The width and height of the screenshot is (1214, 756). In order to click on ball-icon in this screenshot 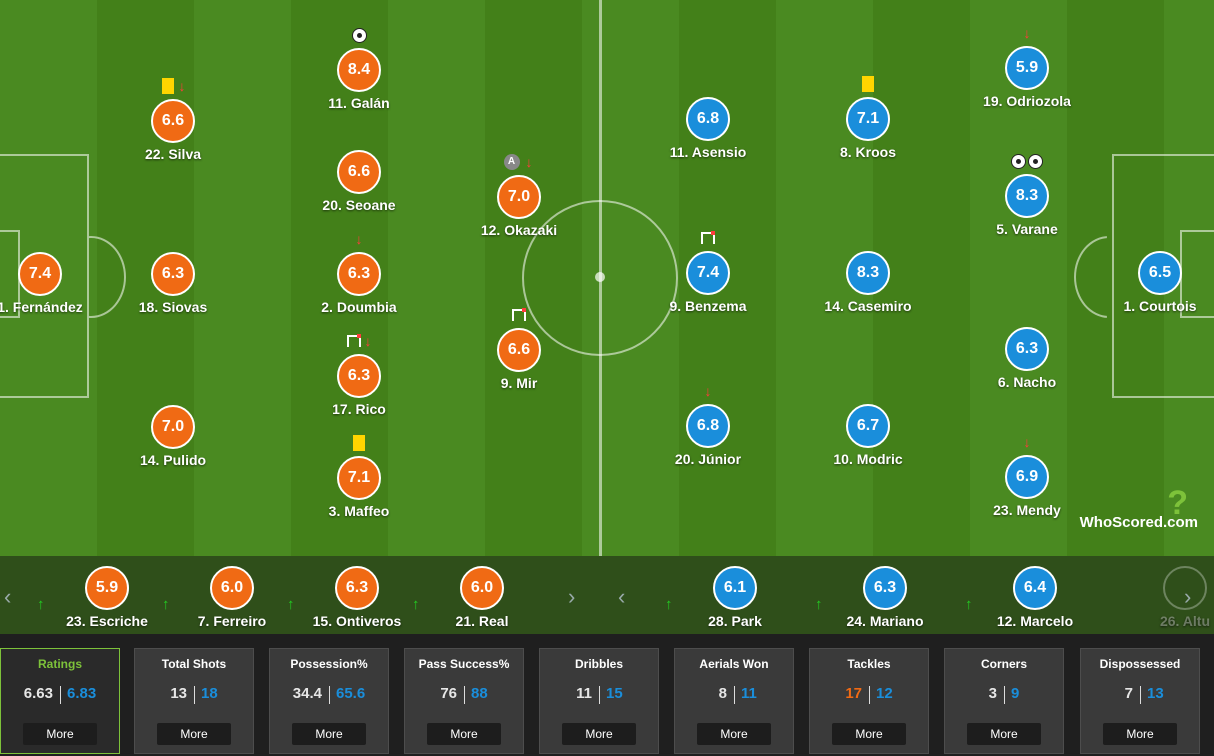, I will do `click(359, 35)`.